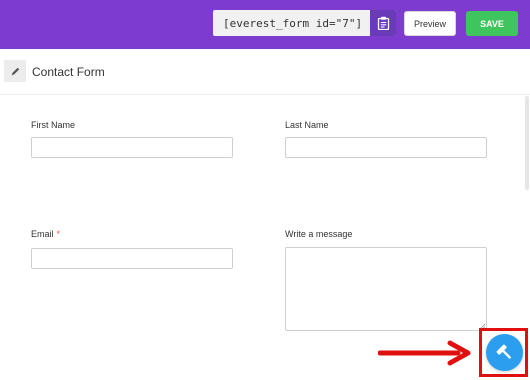 This screenshot has width=530, height=380. I want to click on last-name-input, so click(386, 147).